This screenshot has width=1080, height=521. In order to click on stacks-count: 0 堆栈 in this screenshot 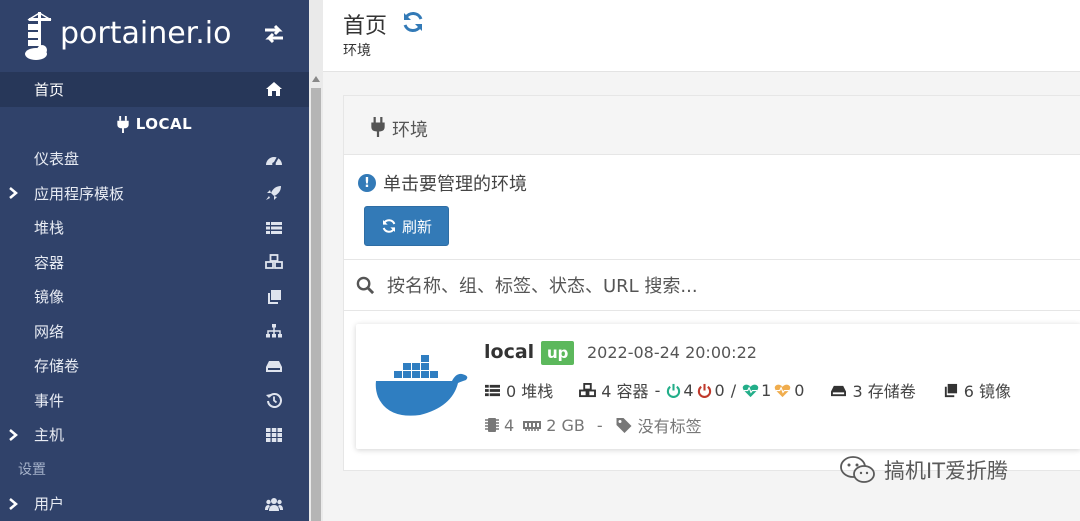, I will do `click(530, 391)`.